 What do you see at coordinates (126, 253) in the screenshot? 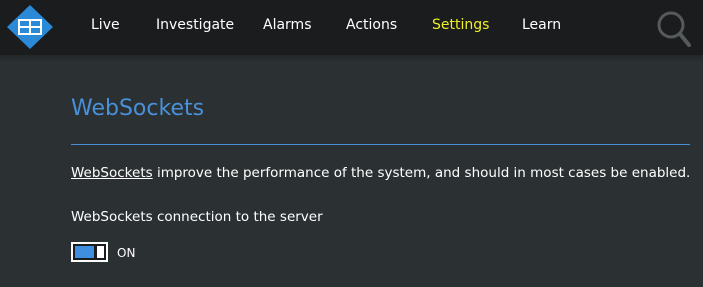
I see `toggle-state-label: ON` at bounding box center [126, 253].